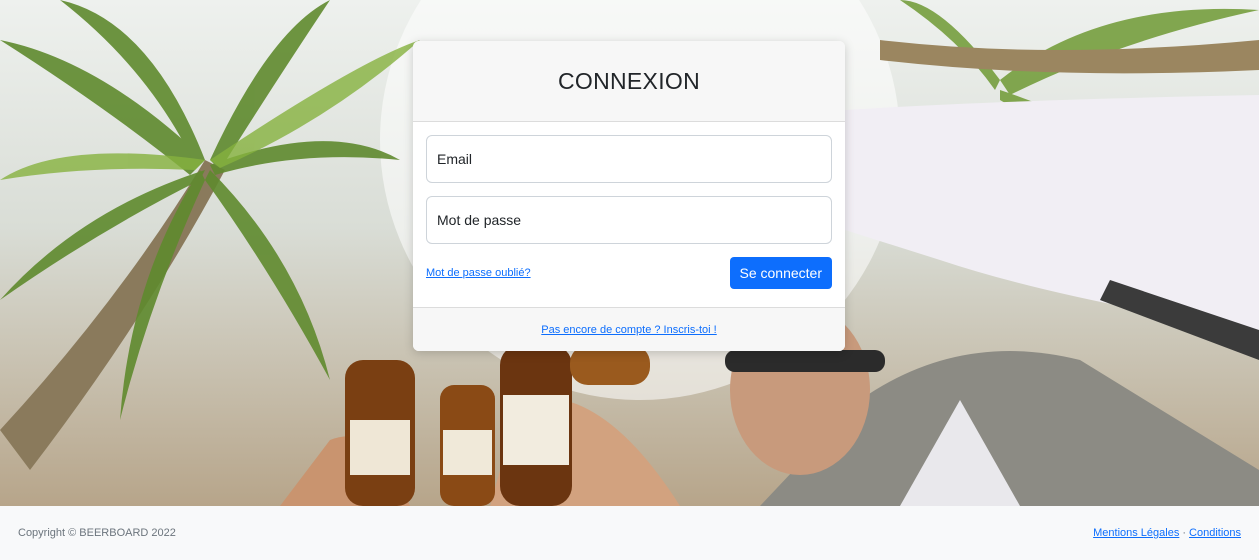 The height and width of the screenshot is (560, 1259). What do you see at coordinates (629, 220) in the screenshot?
I see `password-field` at bounding box center [629, 220].